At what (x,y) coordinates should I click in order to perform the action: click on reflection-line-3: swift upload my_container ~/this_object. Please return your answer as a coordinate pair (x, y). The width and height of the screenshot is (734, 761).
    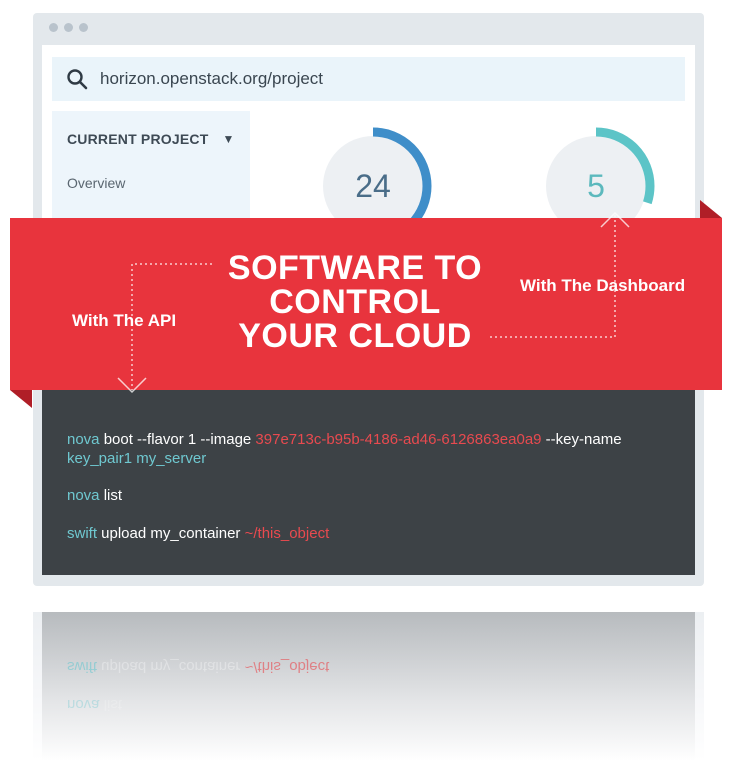
    Looking at the image, I should click on (198, 666).